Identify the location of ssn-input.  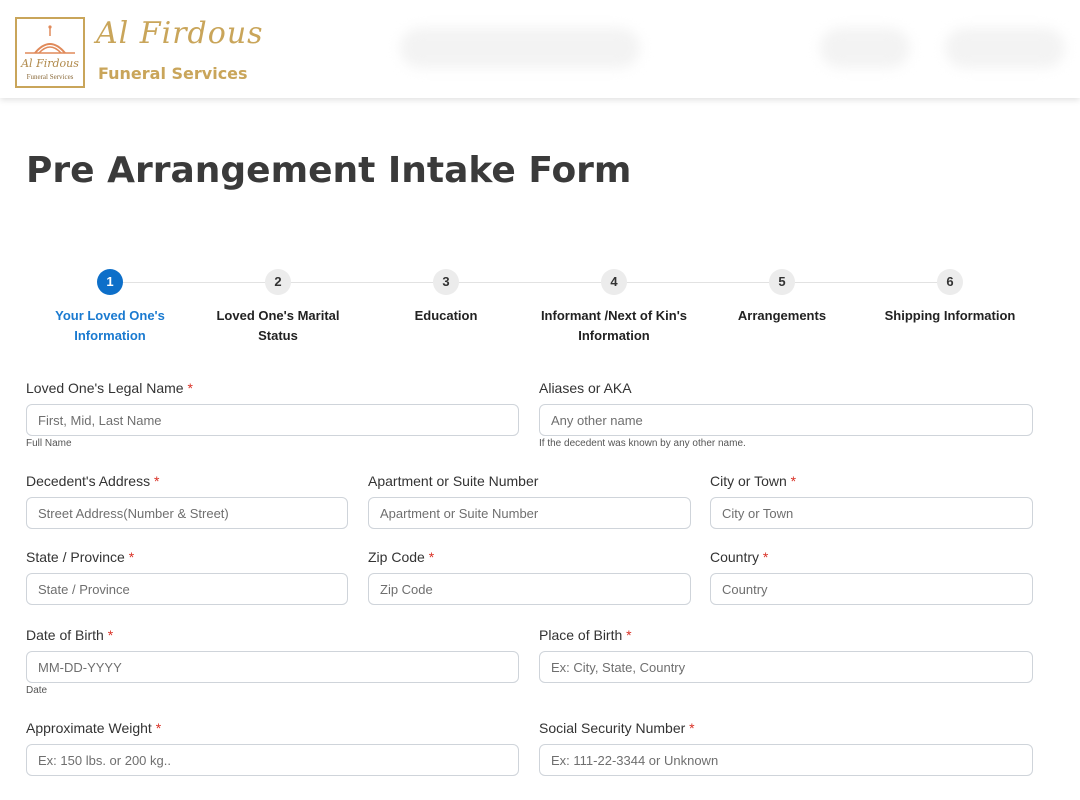
(786, 760).